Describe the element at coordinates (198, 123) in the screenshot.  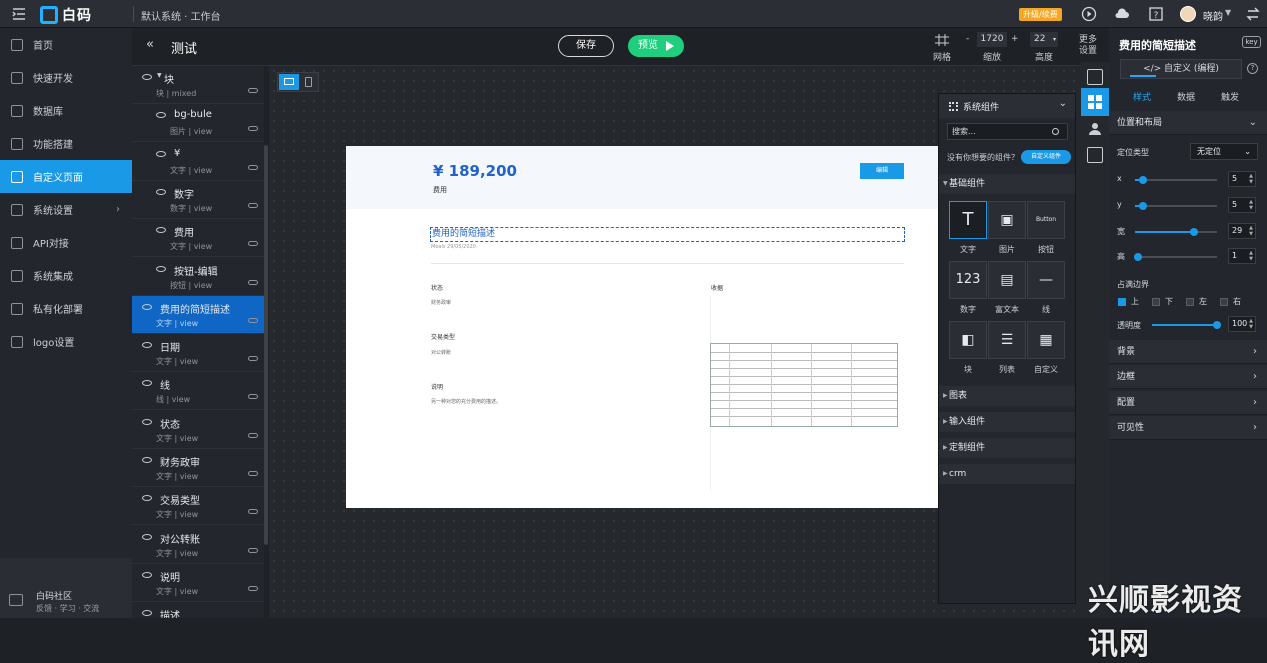
I see `layer-item: bg-bule 图片 | view` at that location.